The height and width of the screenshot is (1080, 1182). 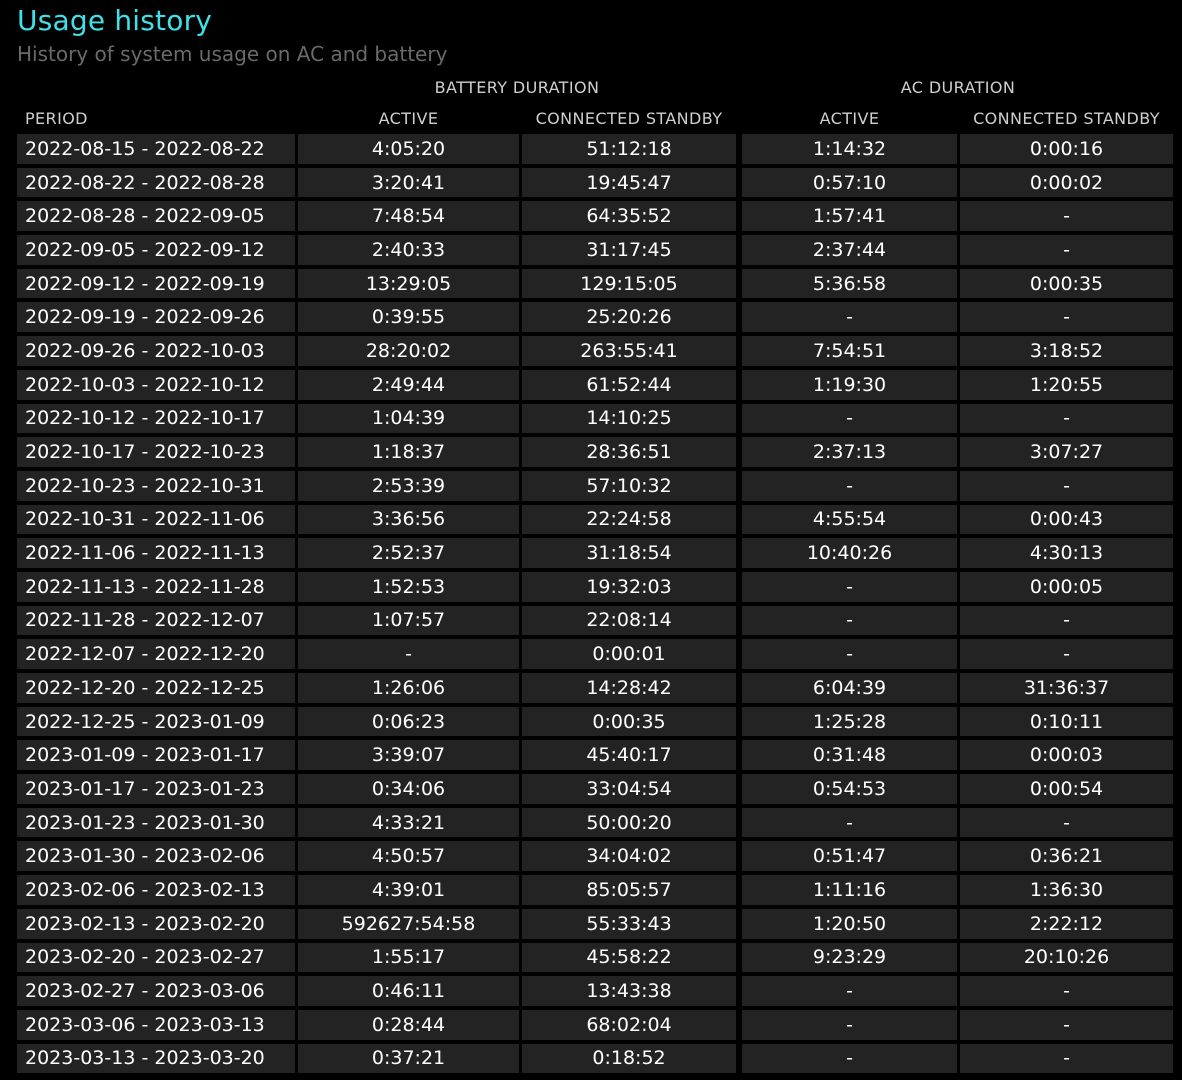 I want to click on battery-standby-cell: 57:10:32, so click(x=629, y=485).